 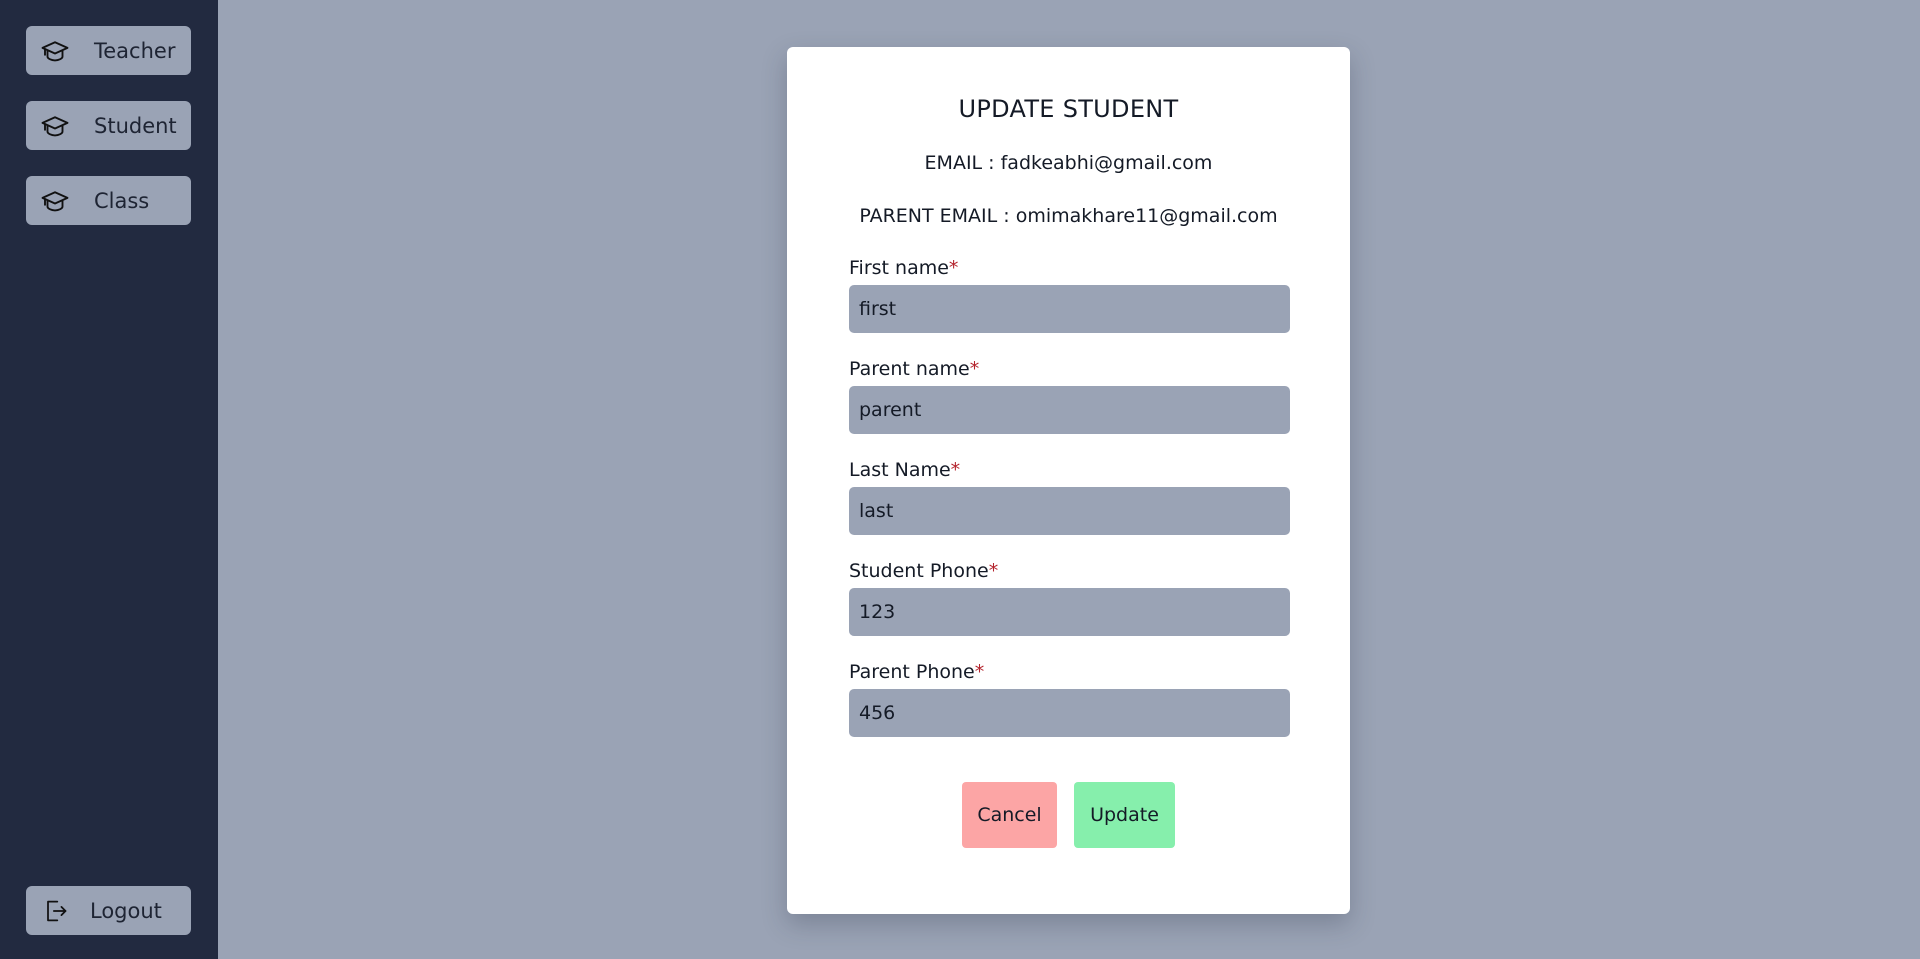 I want to click on logout-button: Logout, so click(x=108, y=910).